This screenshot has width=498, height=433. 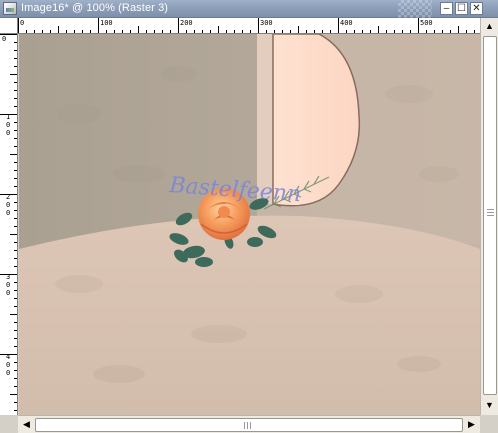 I want to click on v-ruler-label-100: 1 0 0, so click(x=8, y=125).